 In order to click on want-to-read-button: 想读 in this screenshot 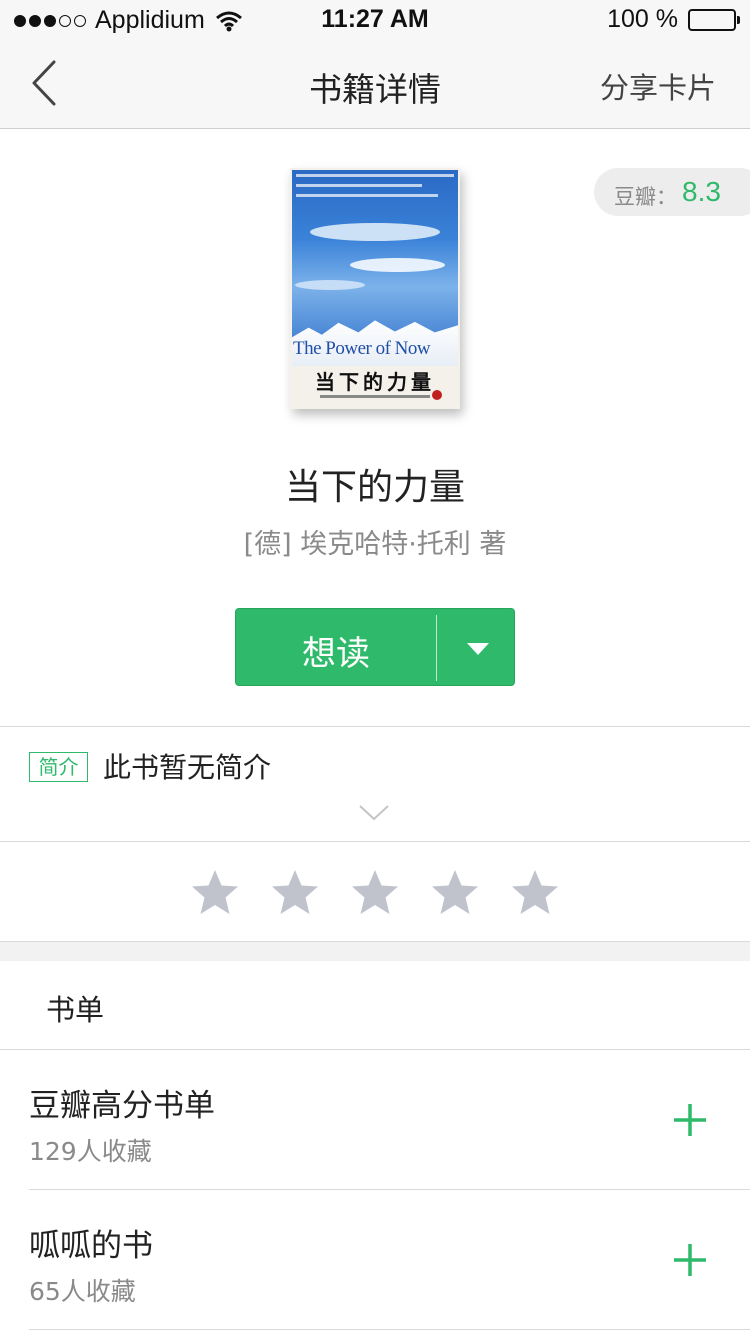, I will do `click(375, 647)`.